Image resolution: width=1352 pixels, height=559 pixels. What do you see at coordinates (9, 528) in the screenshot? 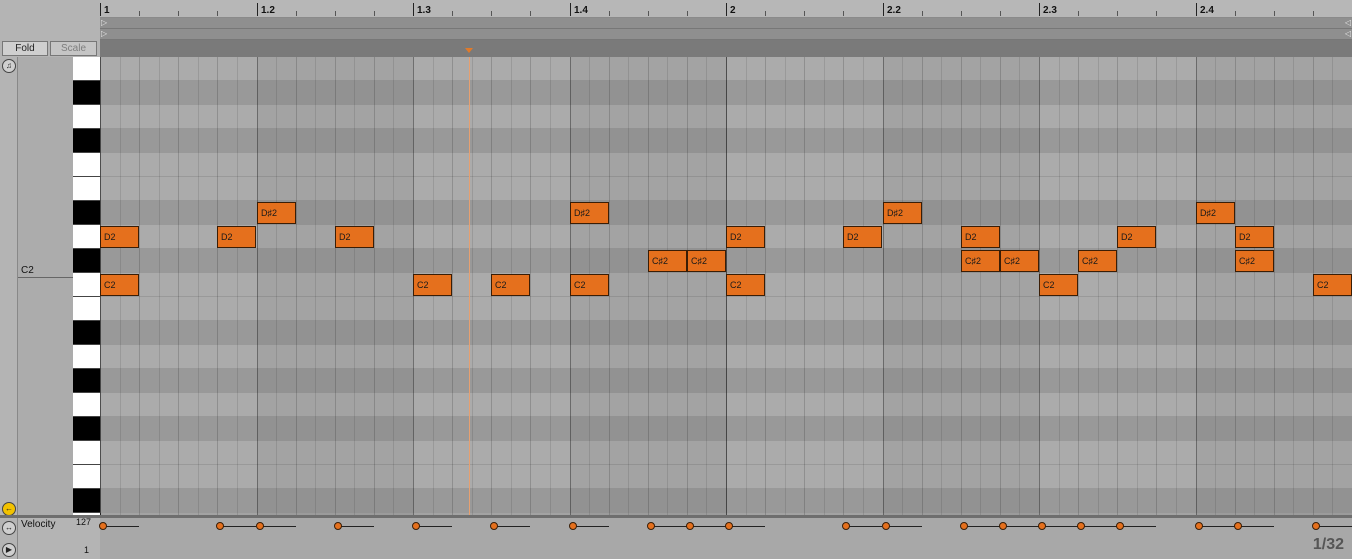
I see `velocity-icon: ↔` at bounding box center [9, 528].